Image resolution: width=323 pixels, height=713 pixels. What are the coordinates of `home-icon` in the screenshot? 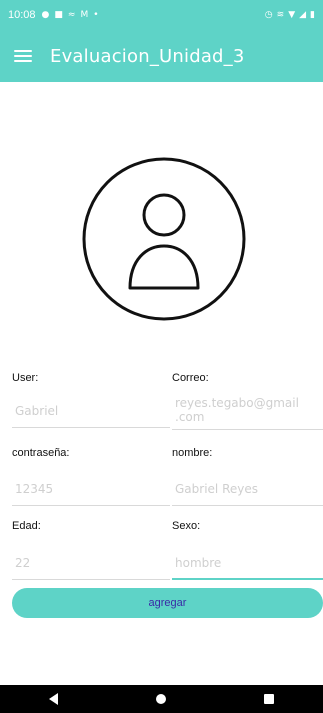 It's located at (161, 699).